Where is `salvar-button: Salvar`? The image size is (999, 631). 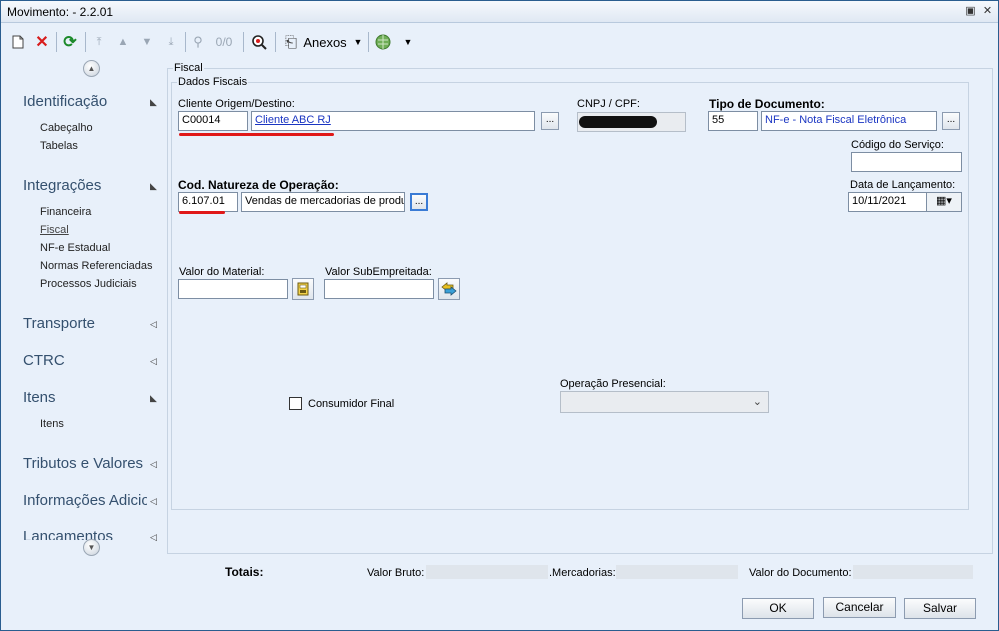
salvar-button: Salvar is located at coordinates (940, 608).